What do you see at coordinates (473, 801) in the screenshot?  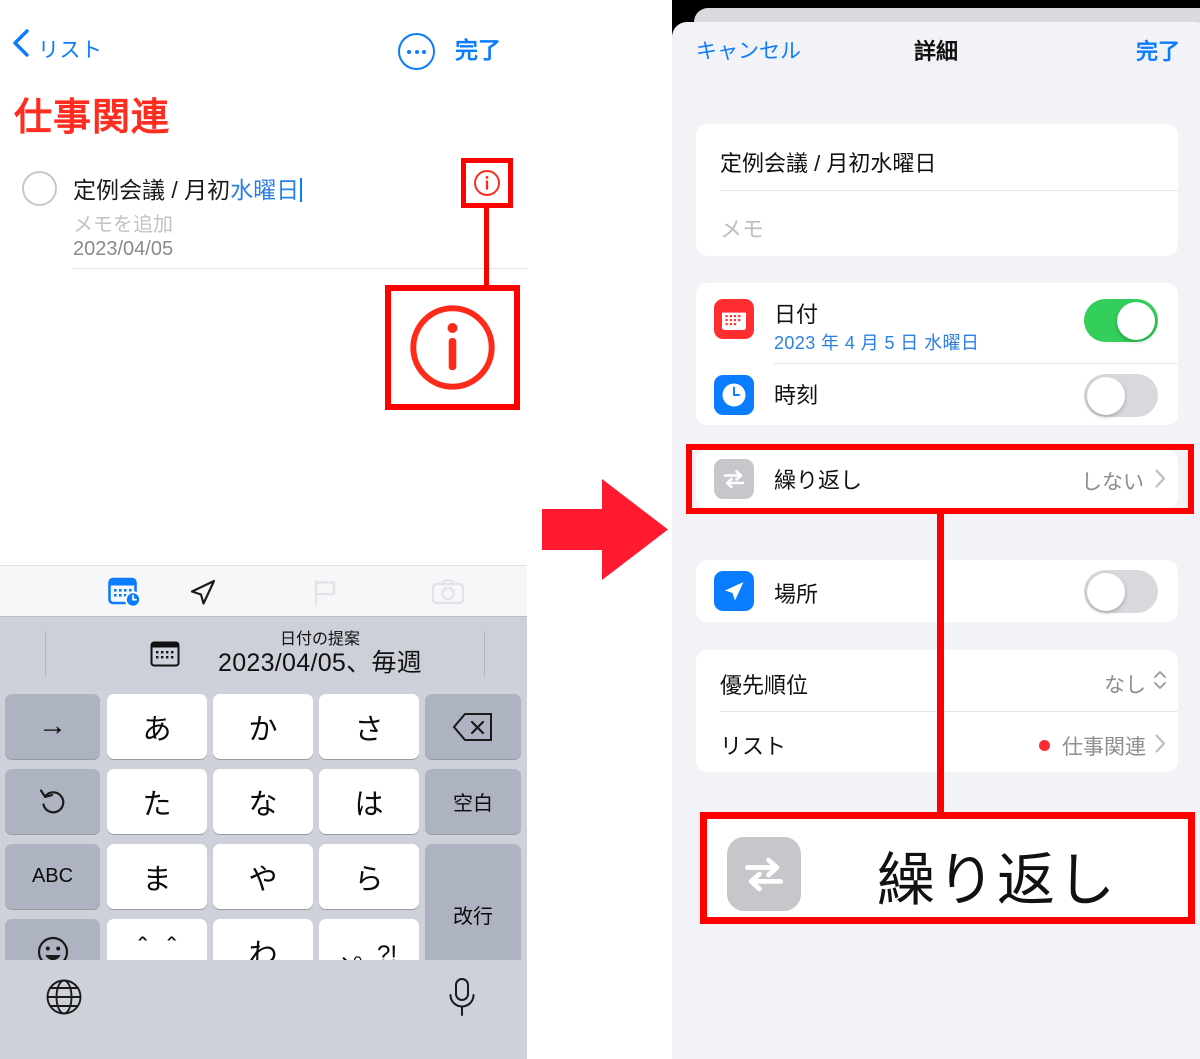 I see `key-space: 空白` at bounding box center [473, 801].